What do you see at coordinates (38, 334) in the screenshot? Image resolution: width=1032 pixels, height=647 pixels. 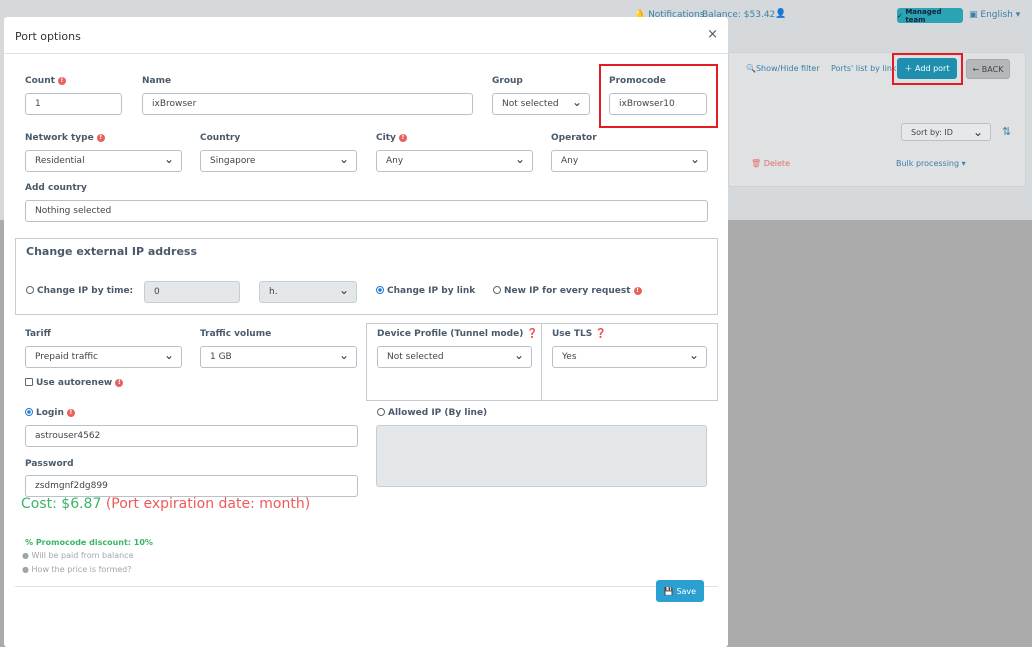 I see `tariff-label: Tariff` at bounding box center [38, 334].